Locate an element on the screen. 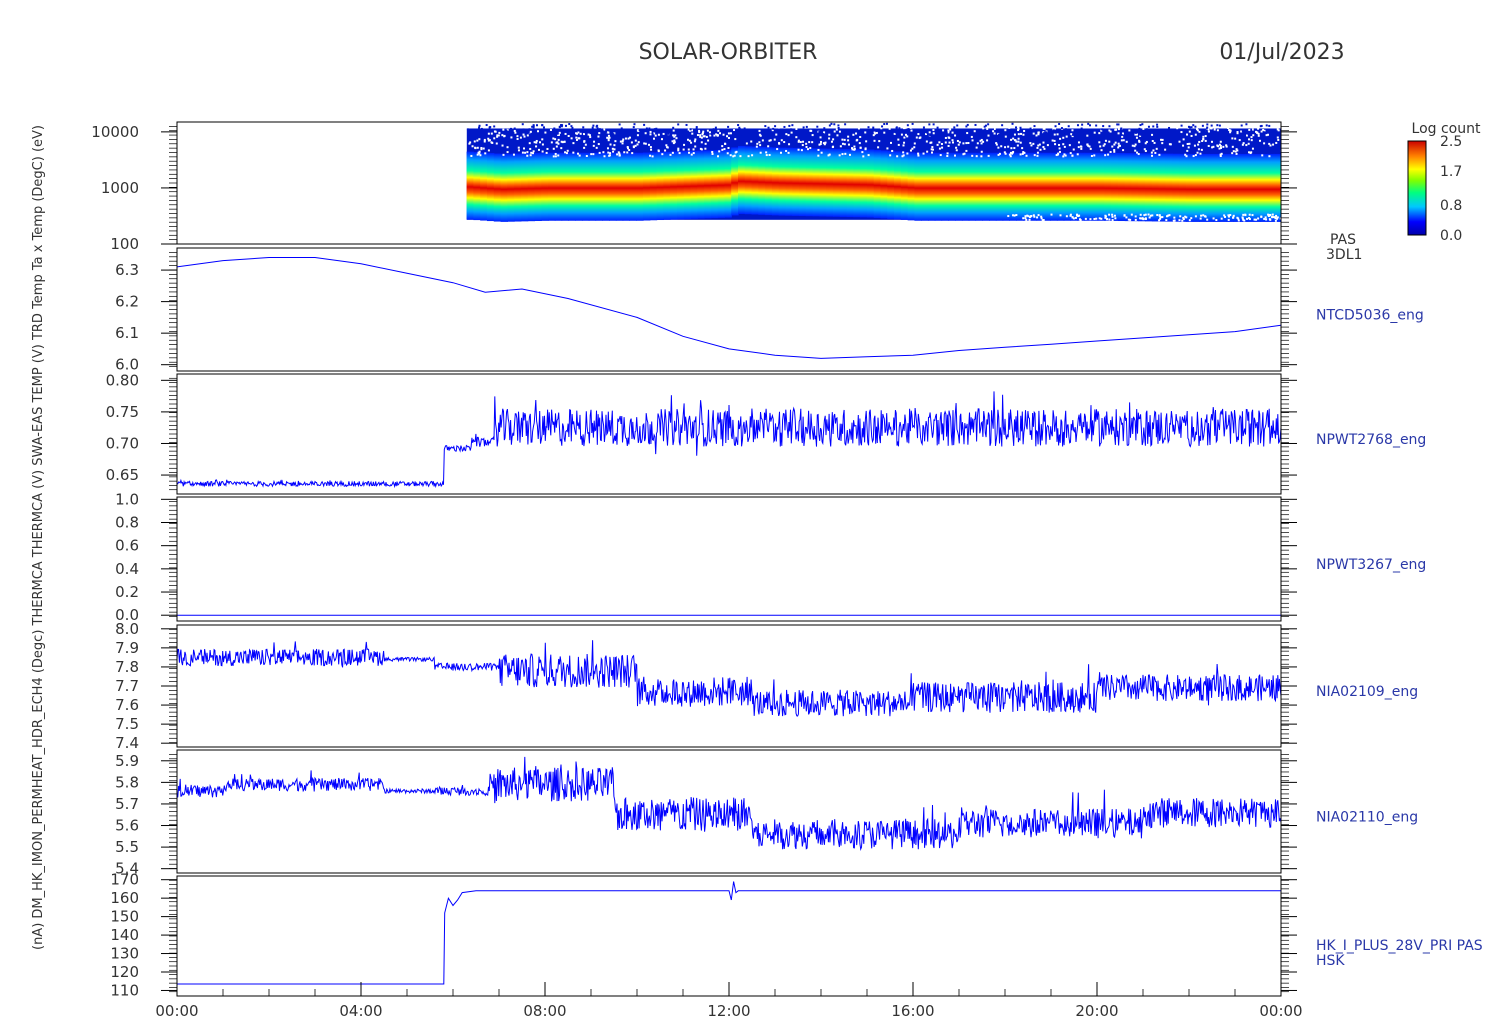 The image size is (1512, 1020). panel-3: 0.65 0.70 0.75 0.80 NPWT2768_eng is located at coordinates (766, 433).